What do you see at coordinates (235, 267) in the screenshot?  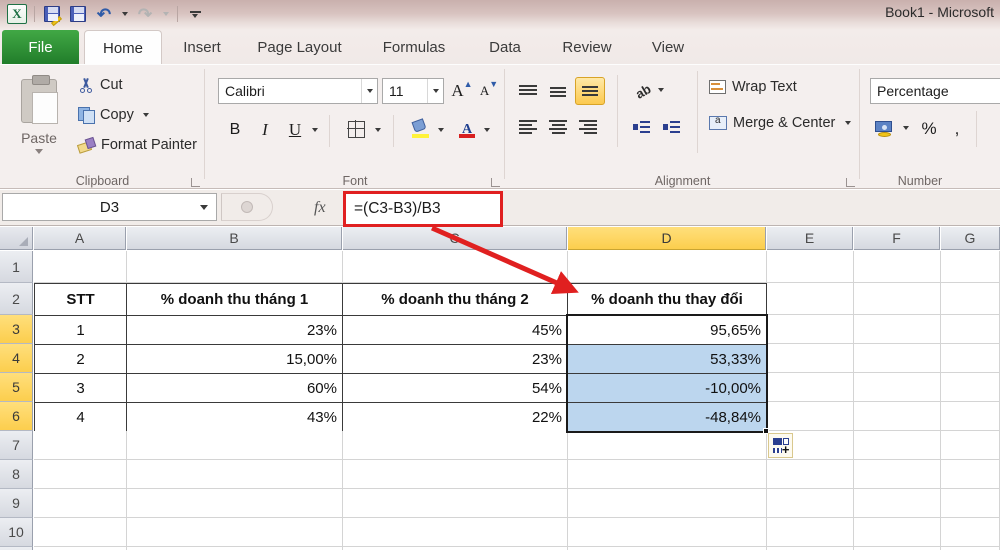 I see `cell-b1` at bounding box center [235, 267].